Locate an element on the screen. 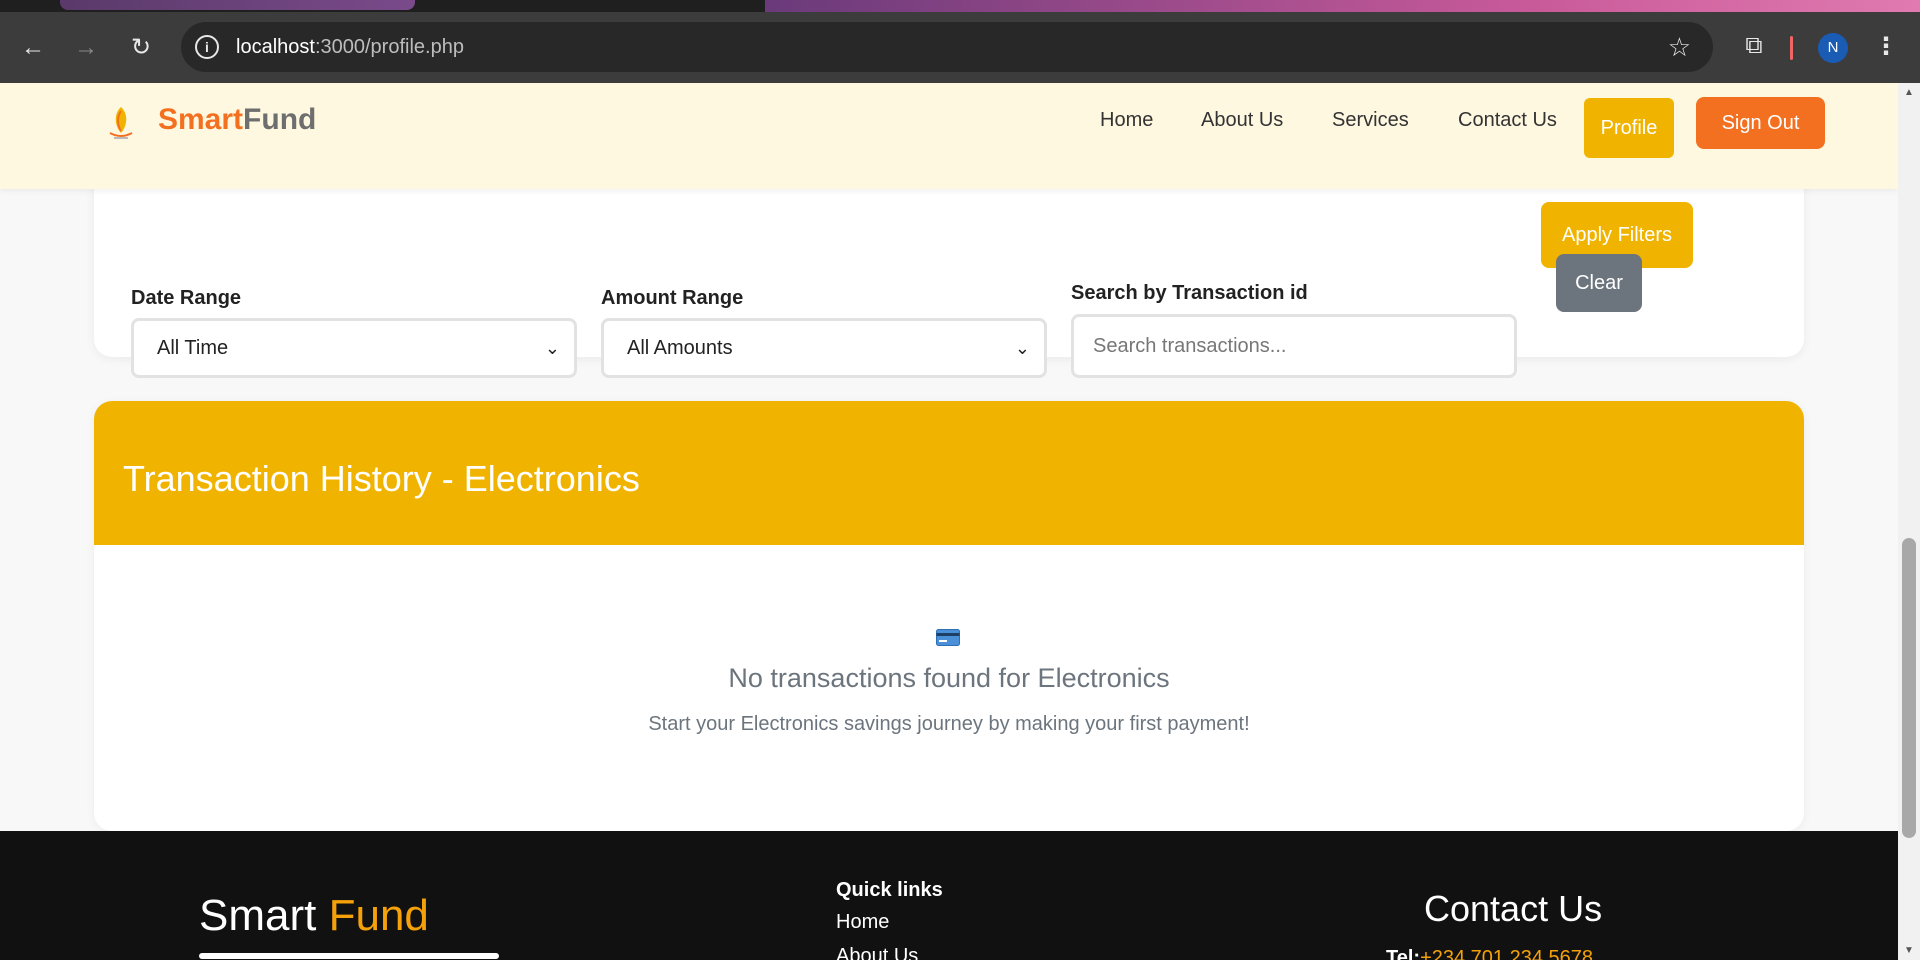  nav-home-link: Home is located at coordinates (1126, 120).